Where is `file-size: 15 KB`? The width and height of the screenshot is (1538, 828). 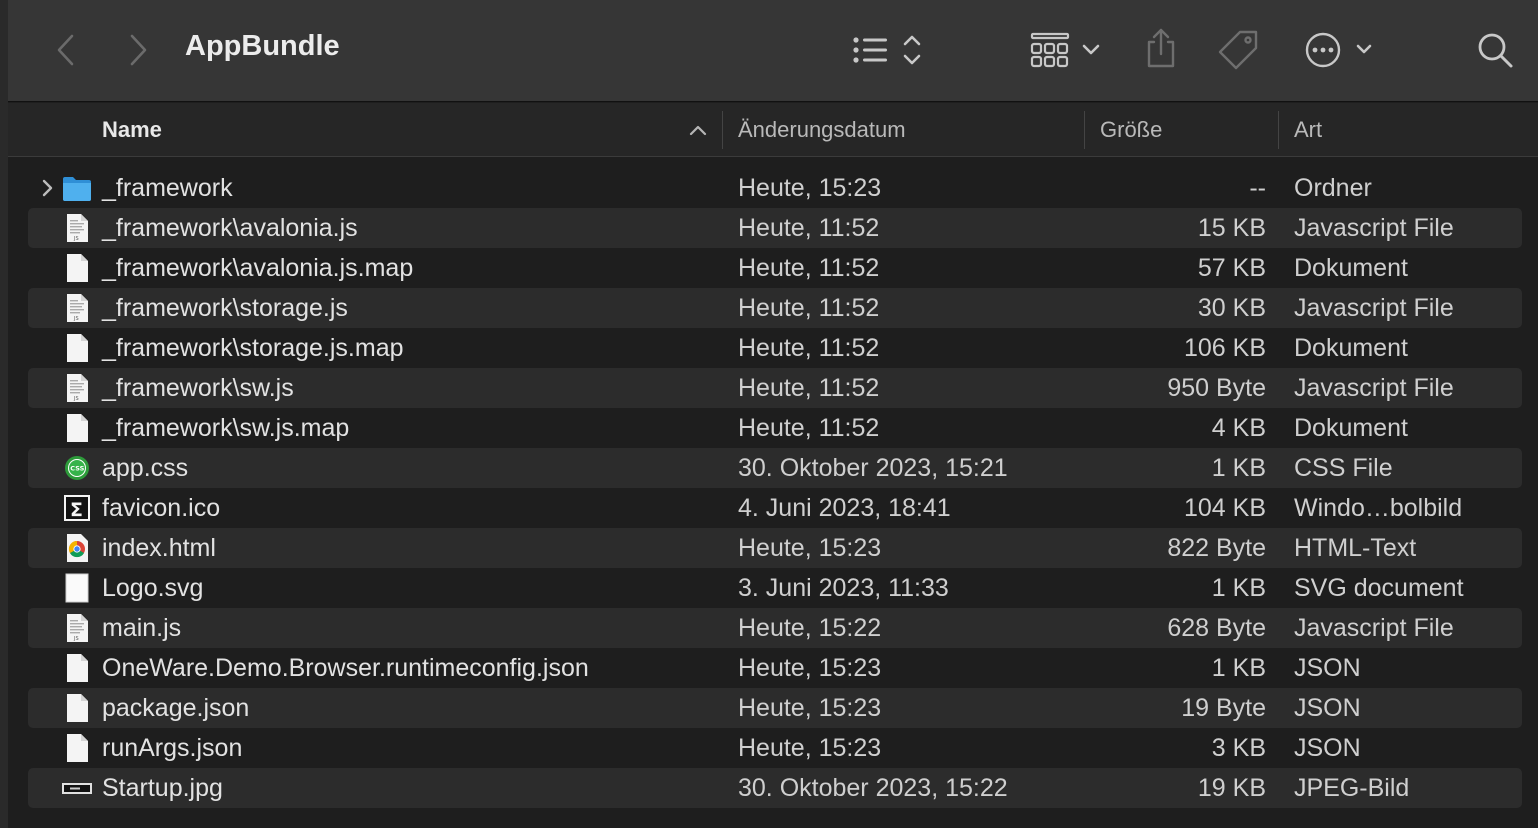 file-size: 15 KB is located at coordinates (1231, 228).